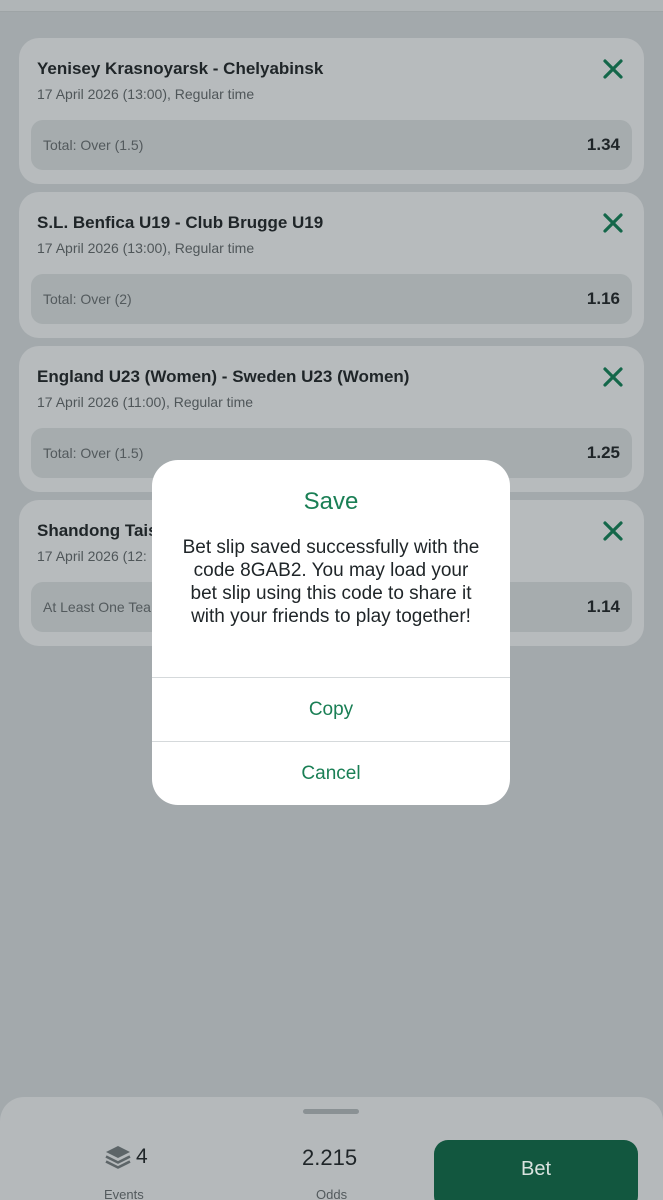 The height and width of the screenshot is (1200, 663). I want to click on market-odds: 1.34, so click(603, 144).